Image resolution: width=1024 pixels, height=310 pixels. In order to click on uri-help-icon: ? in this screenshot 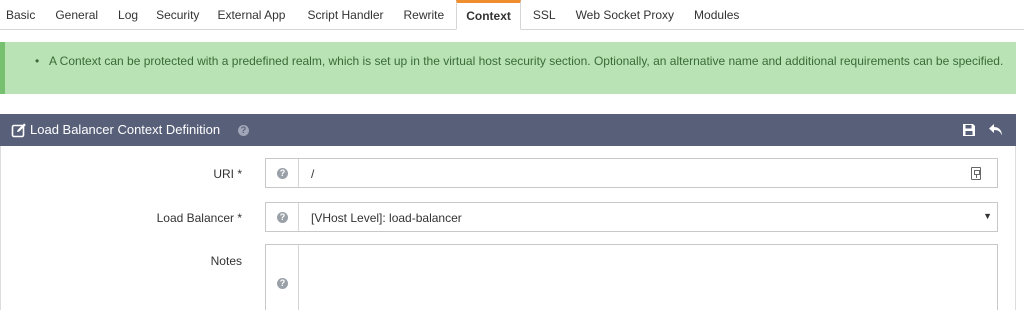, I will do `click(282, 173)`.